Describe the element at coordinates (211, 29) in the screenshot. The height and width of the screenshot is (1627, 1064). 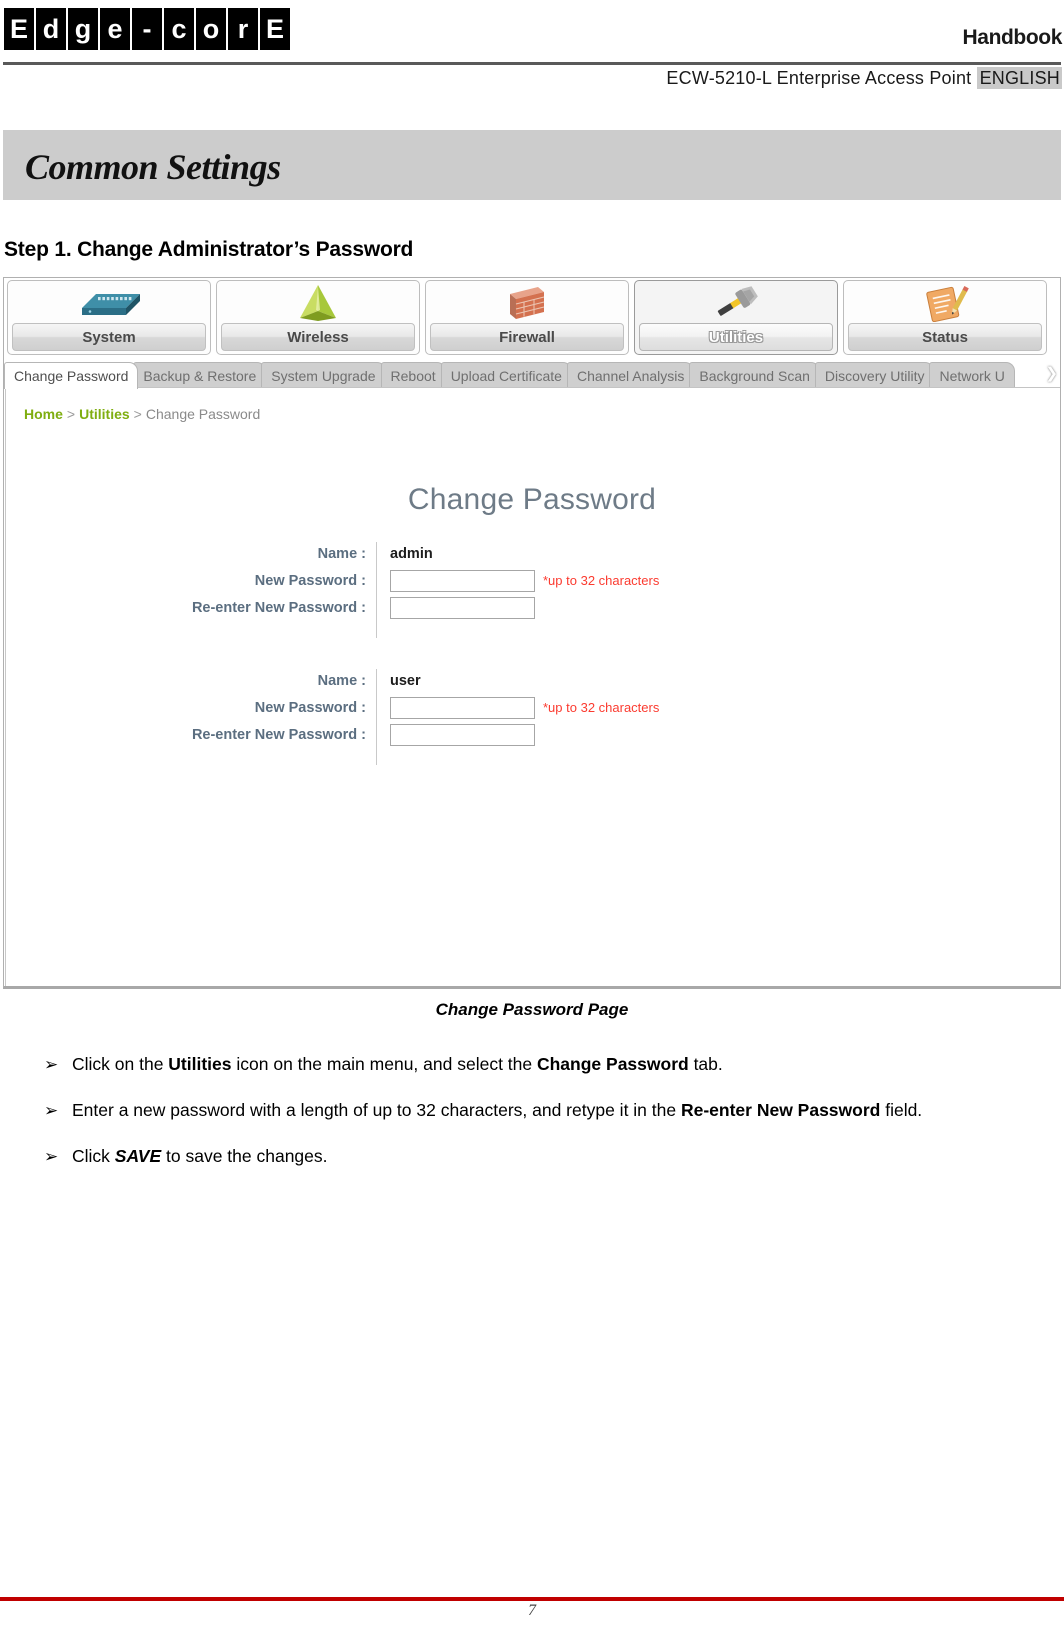
I see `logo-letter-6: o` at that location.